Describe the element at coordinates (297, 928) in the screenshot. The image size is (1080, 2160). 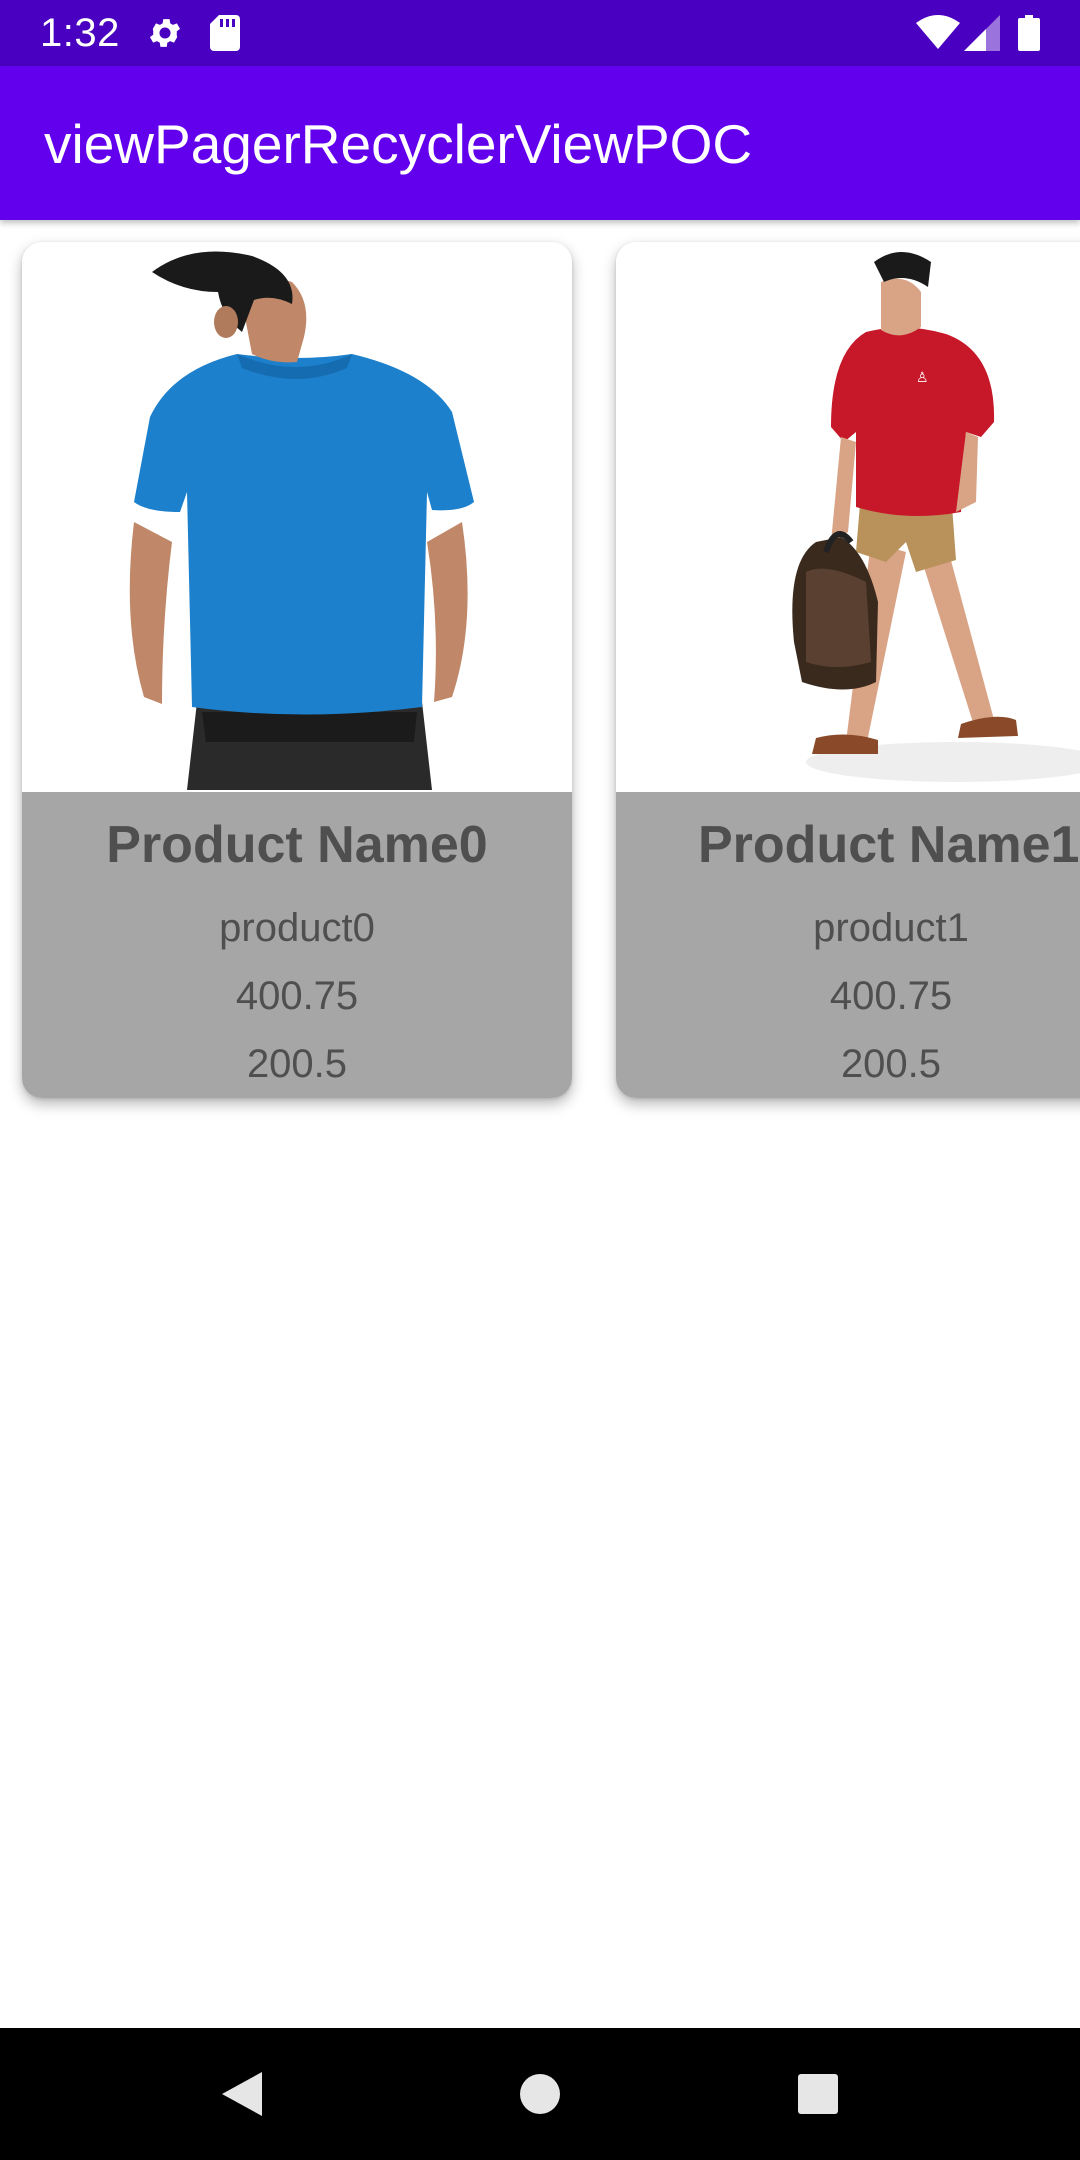
I see `product-id: product0` at that location.